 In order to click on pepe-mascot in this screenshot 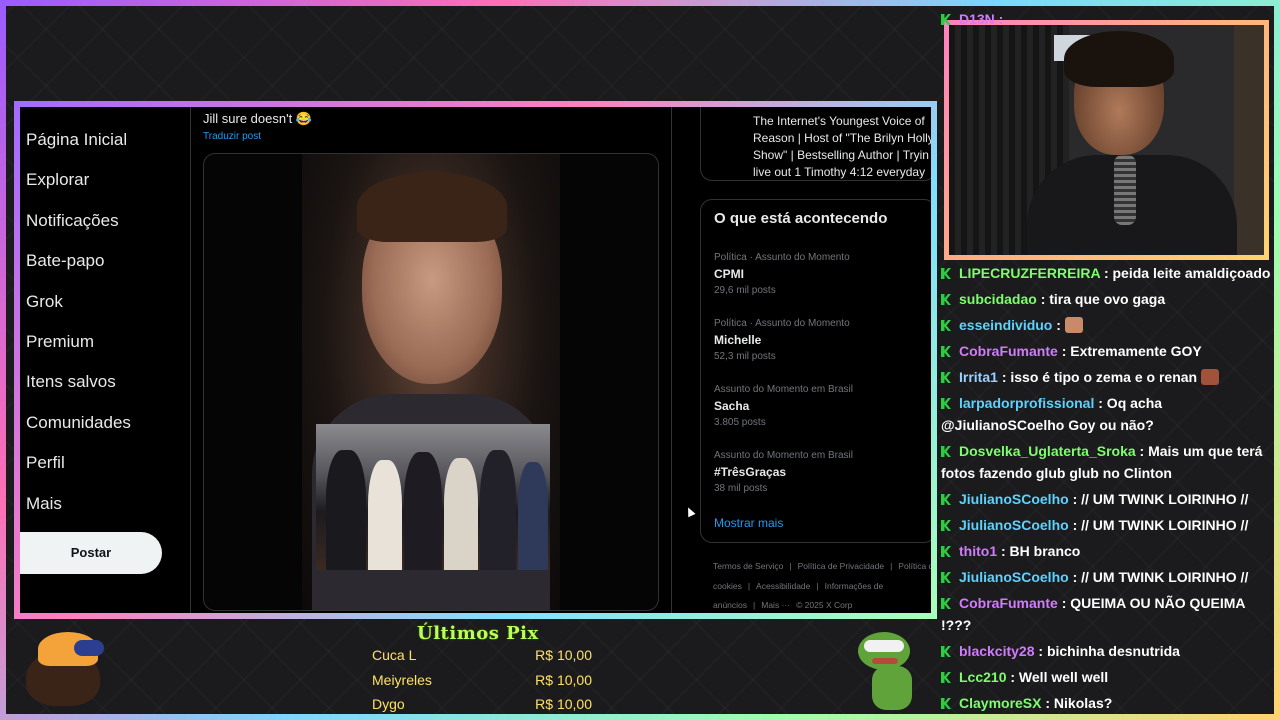, I will do `click(889, 672)`.